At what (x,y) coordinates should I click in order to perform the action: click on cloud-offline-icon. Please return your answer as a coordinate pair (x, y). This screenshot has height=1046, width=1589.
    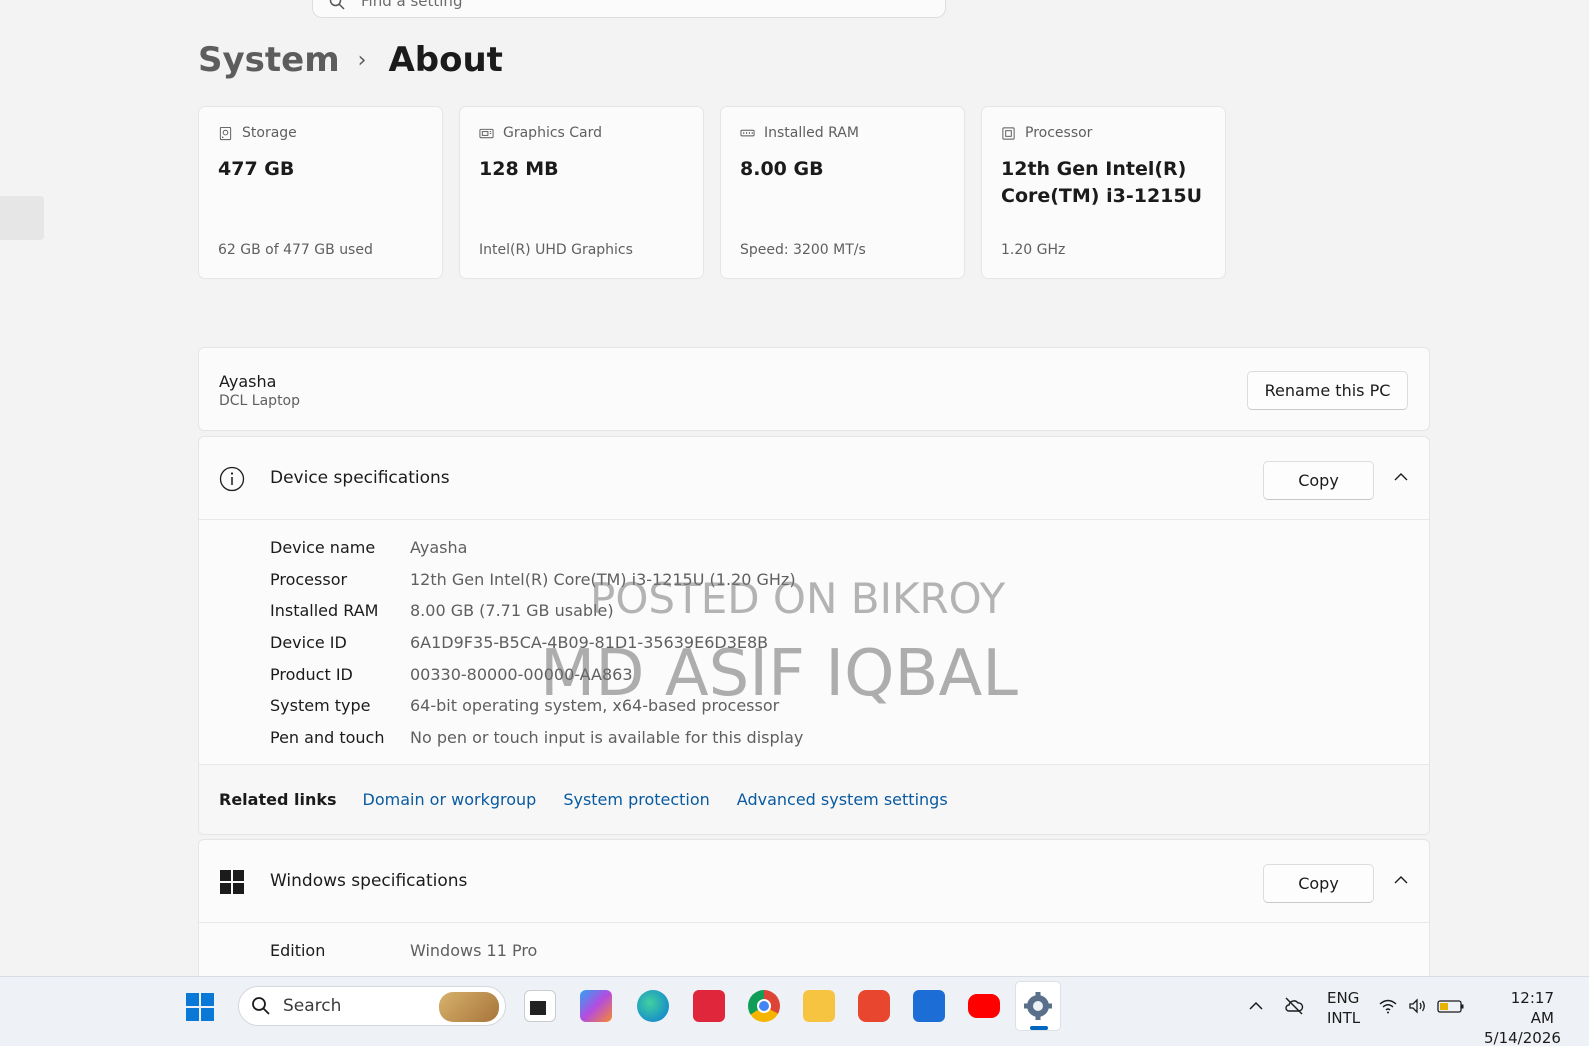
    Looking at the image, I should click on (1294, 1006).